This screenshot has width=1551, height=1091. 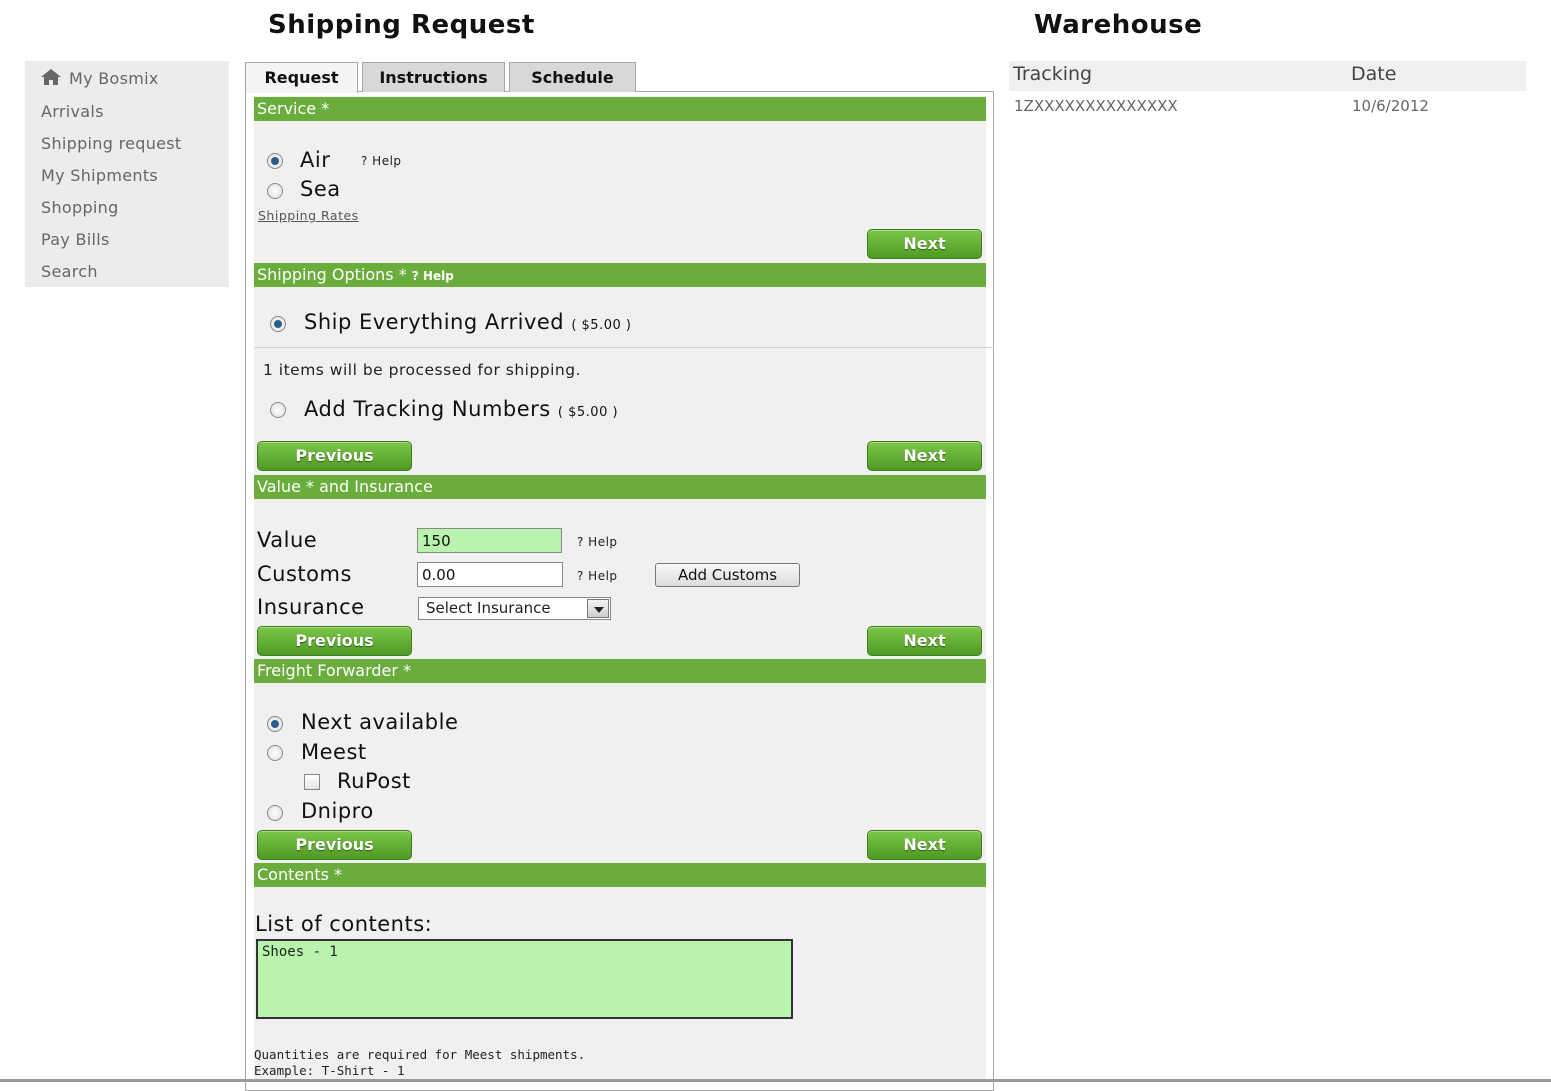 What do you see at coordinates (301, 77) in the screenshot?
I see `tab-request: Request` at bounding box center [301, 77].